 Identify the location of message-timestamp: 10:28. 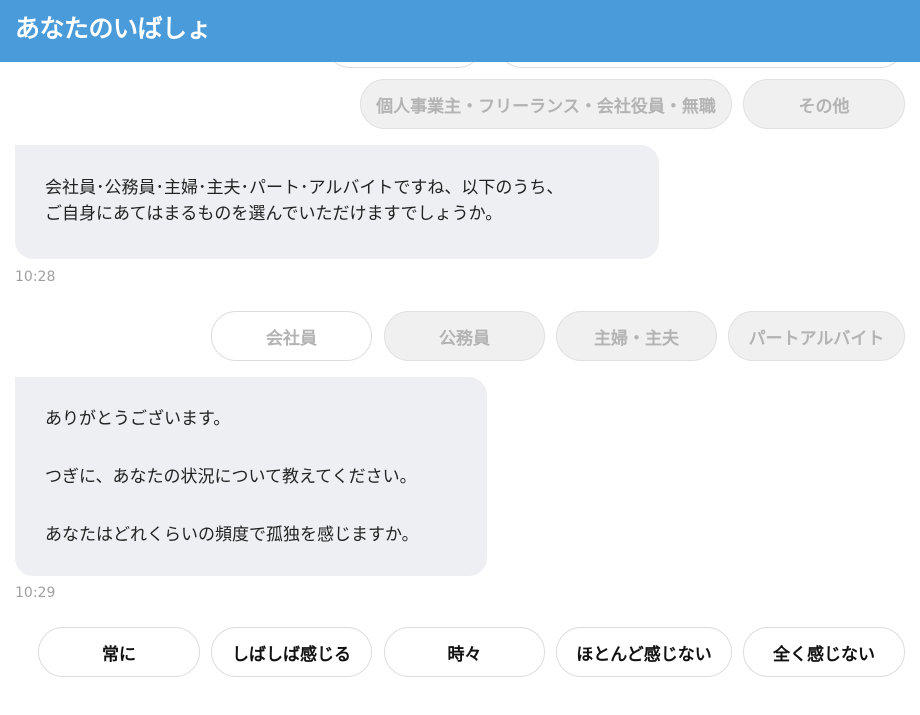
(35, 277).